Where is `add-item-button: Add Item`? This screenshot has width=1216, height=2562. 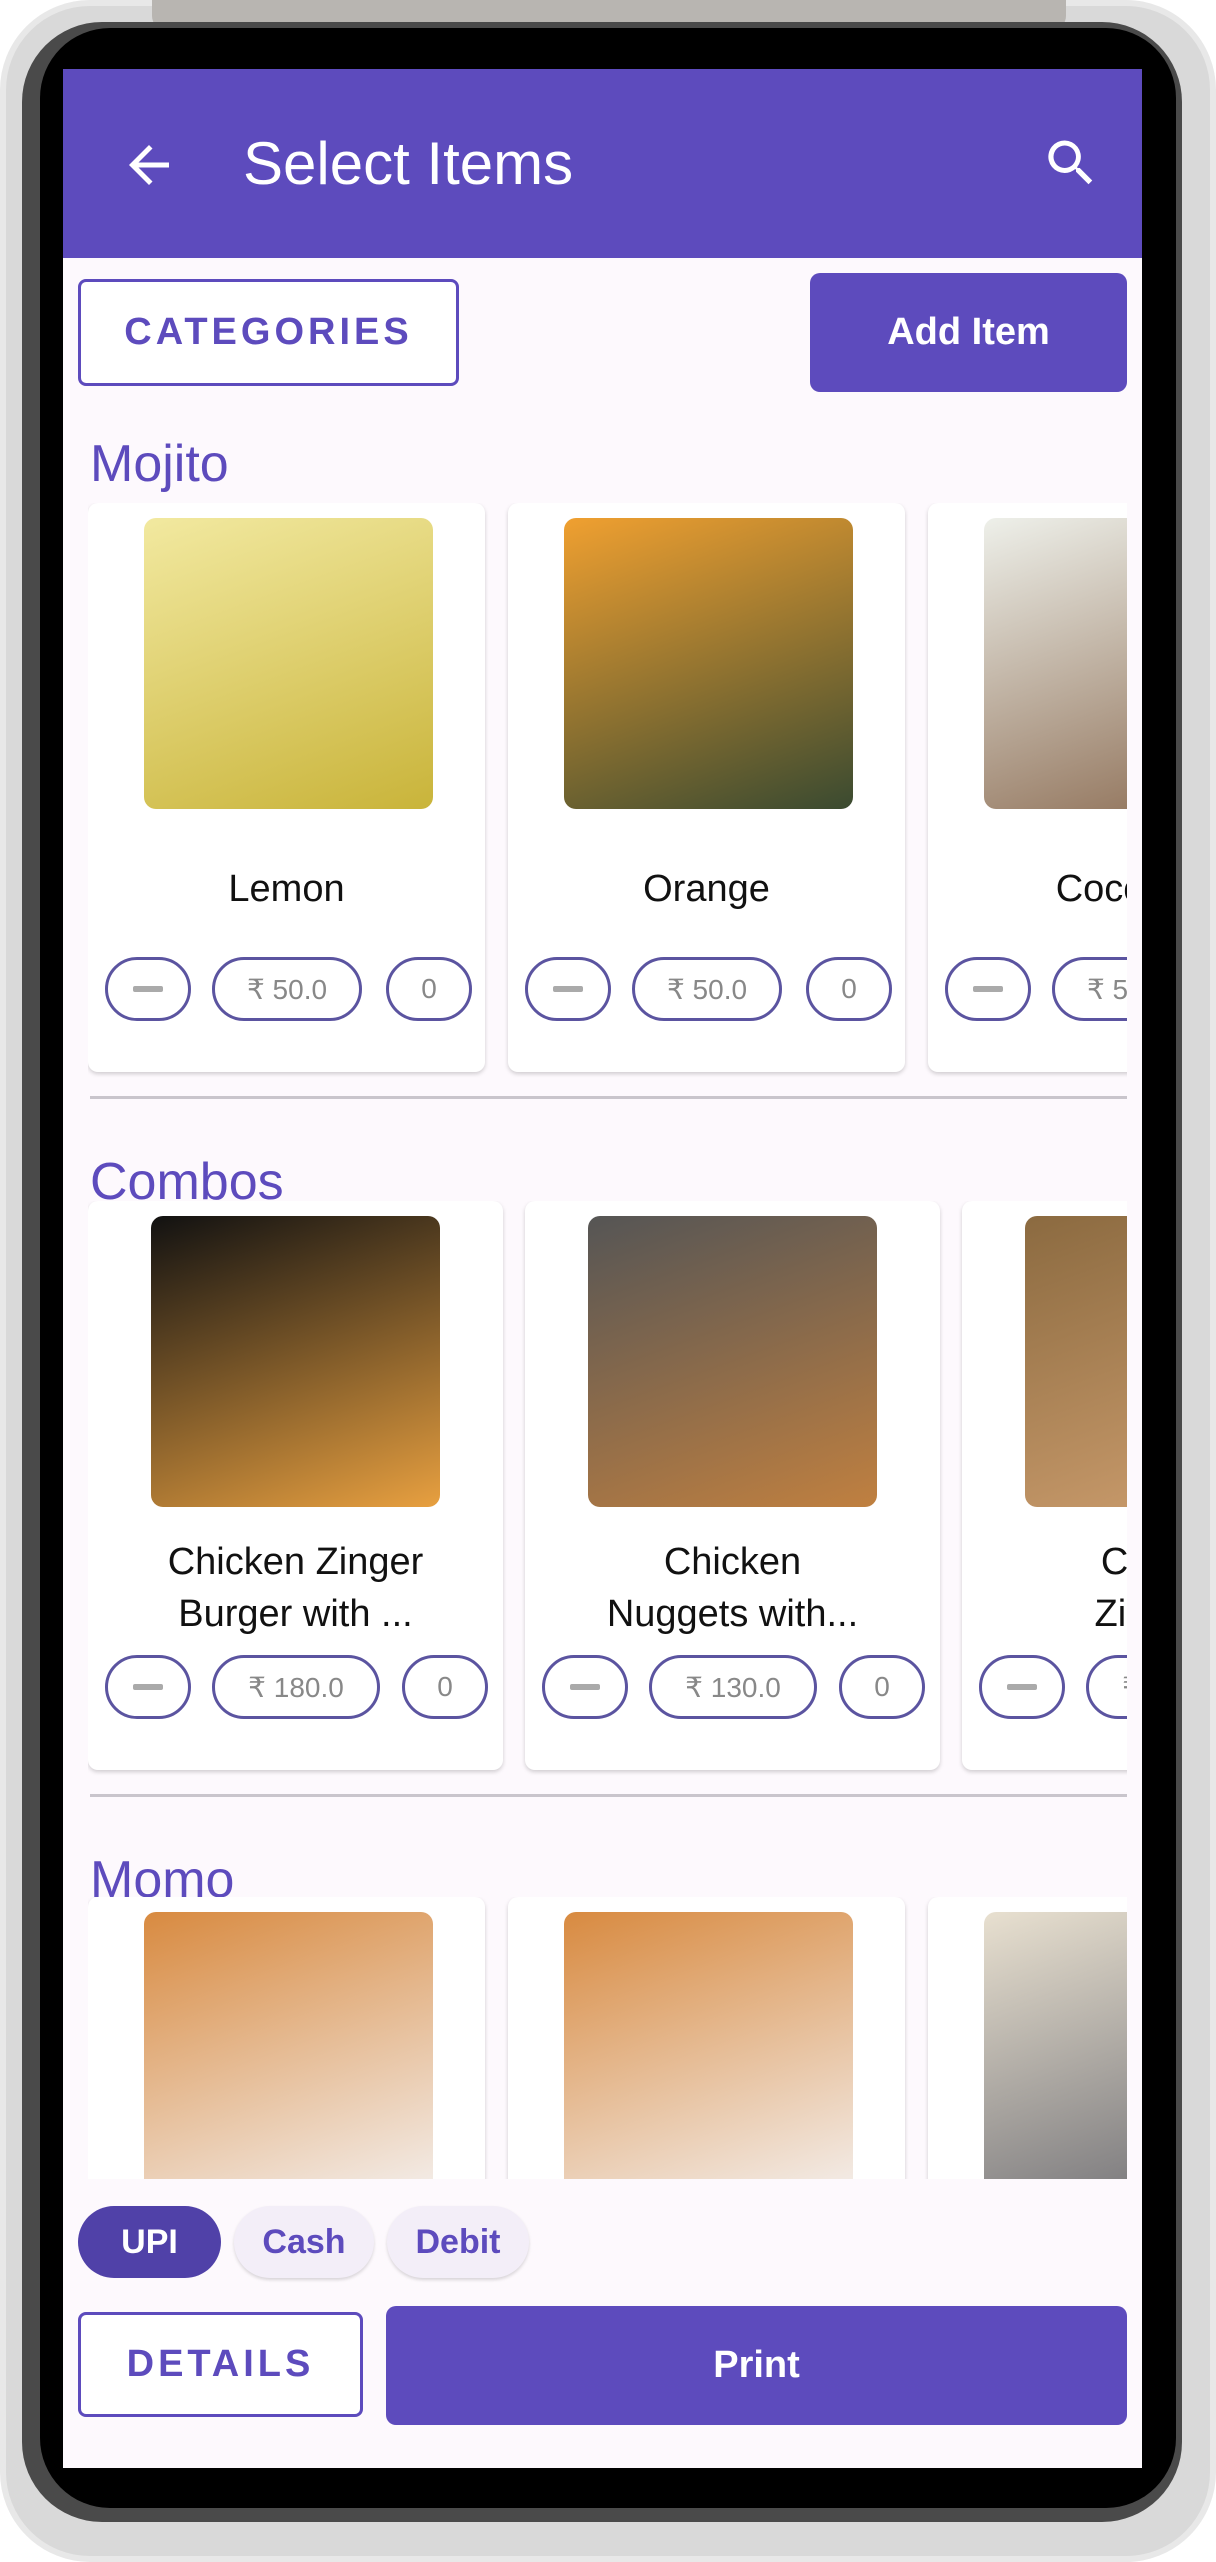 add-item-button: Add Item is located at coordinates (968, 332).